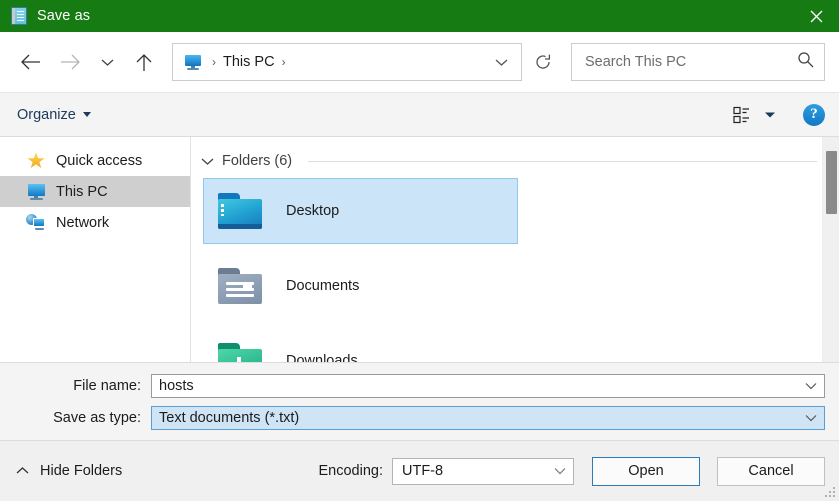 This screenshot has width=839, height=501. What do you see at coordinates (30, 62) in the screenshot?
I see `back-arrow-icon` at bounding box center [30, 62].